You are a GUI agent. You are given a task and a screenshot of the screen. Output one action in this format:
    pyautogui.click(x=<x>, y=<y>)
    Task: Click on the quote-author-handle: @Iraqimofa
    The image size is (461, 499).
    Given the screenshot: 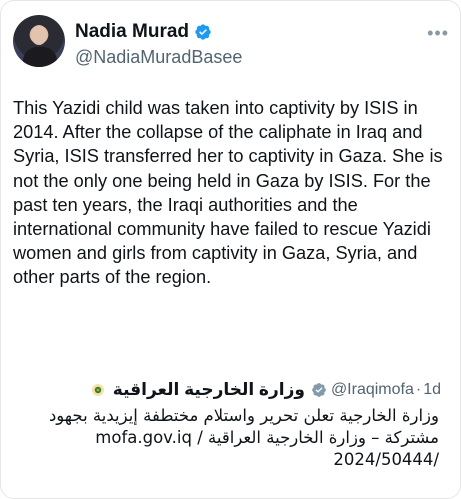 What is the action you would take?
    pyautogui.click(x=372, y=390)
    